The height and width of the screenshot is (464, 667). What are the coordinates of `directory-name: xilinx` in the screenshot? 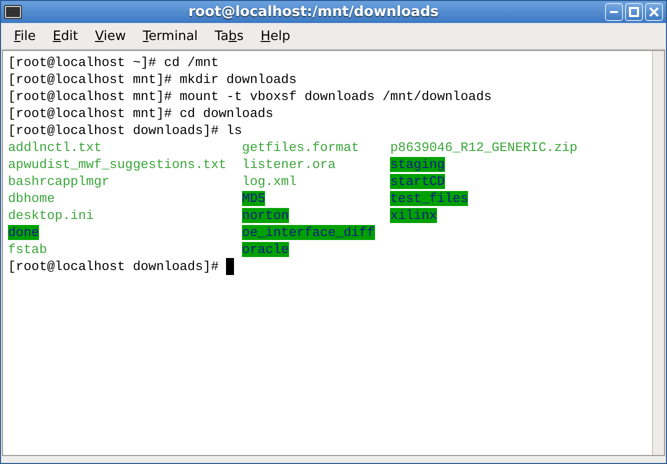 It's located at (414, 215).